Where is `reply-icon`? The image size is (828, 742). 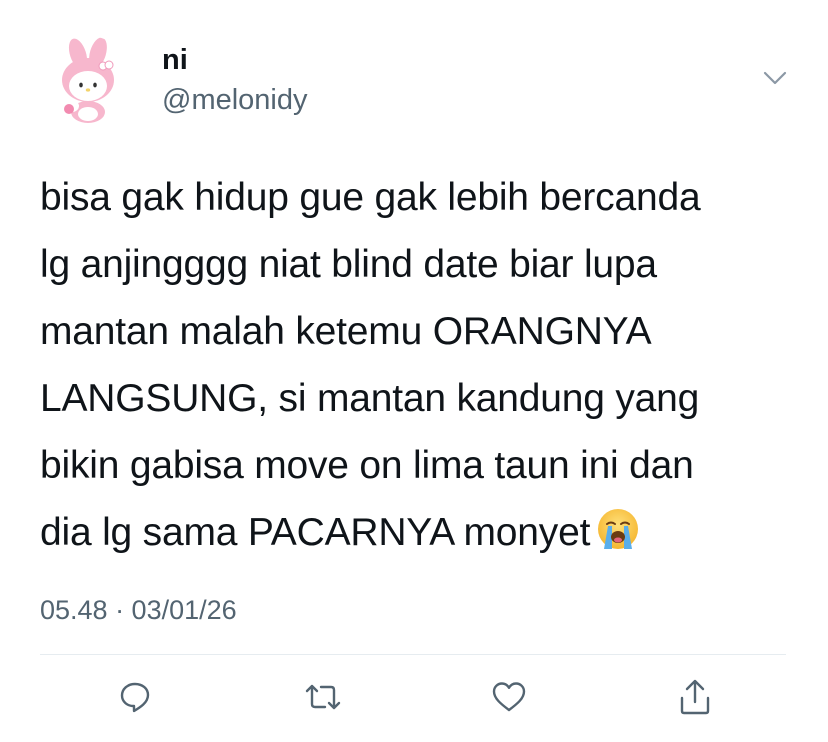
reply-icon is located at coordinates (135, 697).